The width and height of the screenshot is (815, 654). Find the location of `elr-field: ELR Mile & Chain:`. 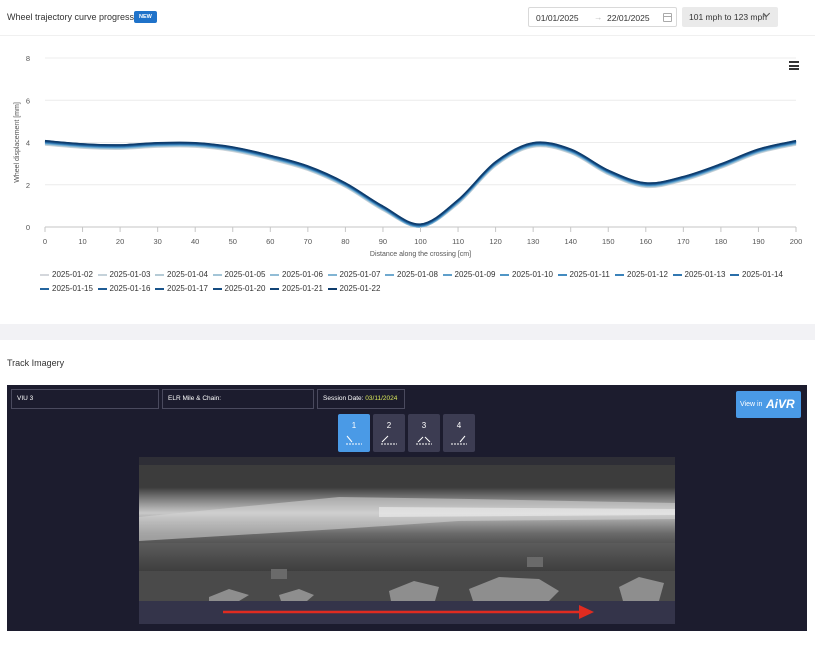

elr-field: ELR Mile & Chain: is located at coordinates (238, 399).